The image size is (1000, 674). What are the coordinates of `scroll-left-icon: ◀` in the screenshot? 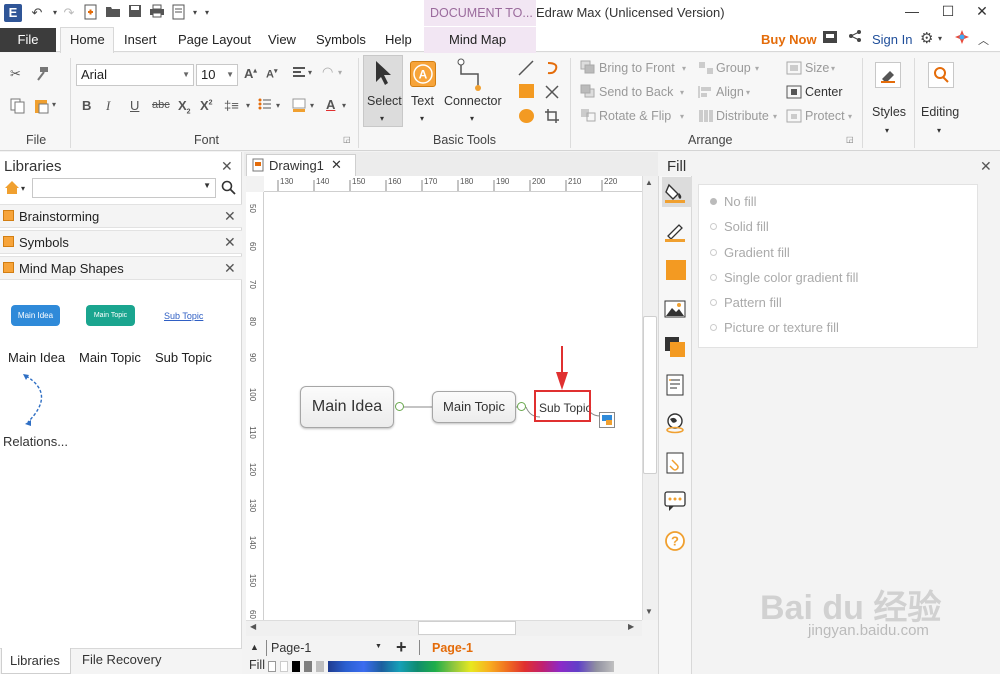 It's located at (253, 626).